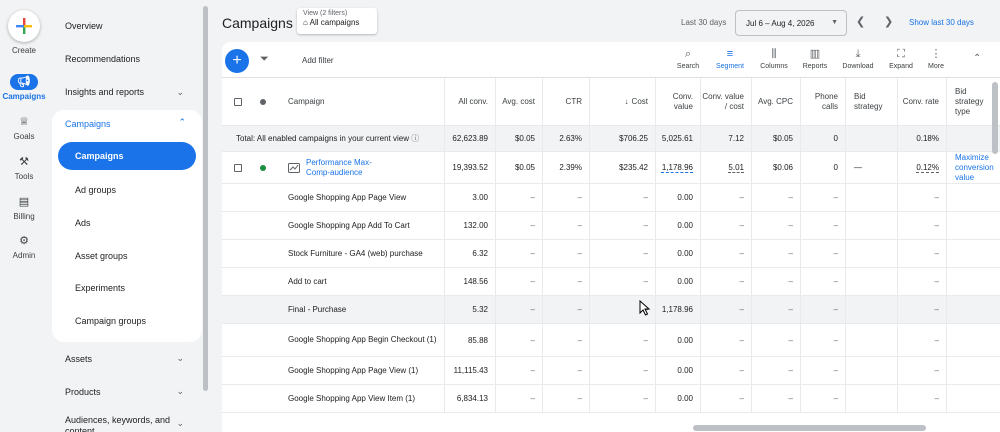 The width and height of the screenshot is (1000, 432). I want to click on previous-period-icon: ❮, so click(860, 21).